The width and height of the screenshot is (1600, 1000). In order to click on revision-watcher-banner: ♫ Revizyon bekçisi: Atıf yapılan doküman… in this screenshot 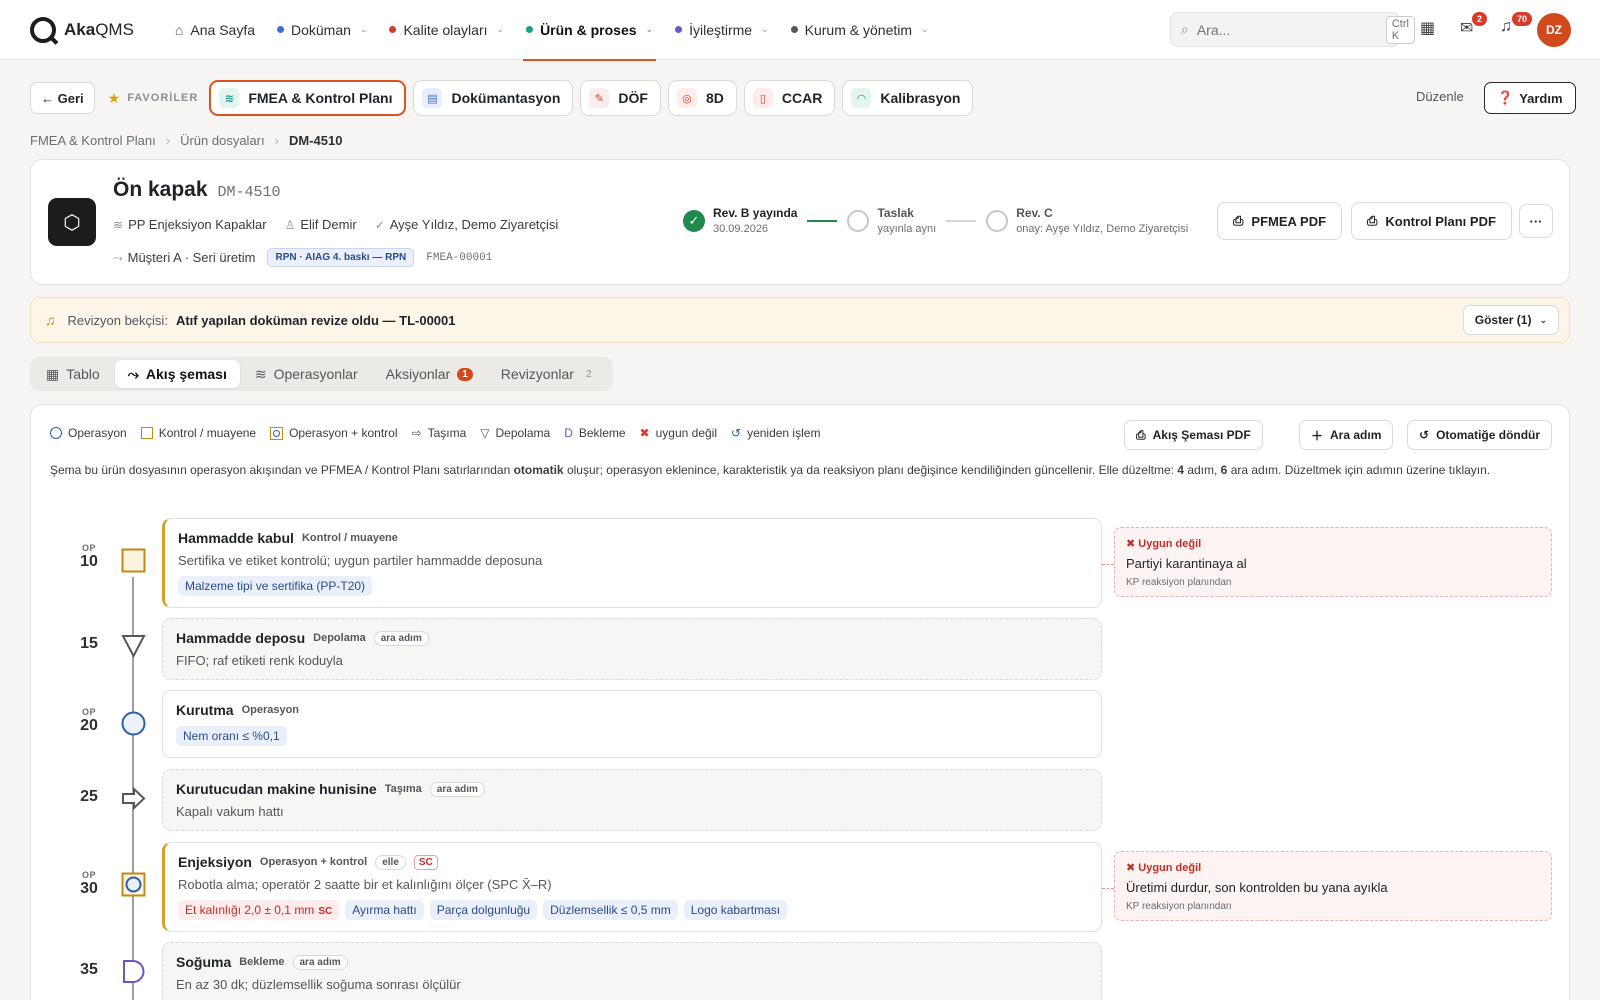, I will do `click(800, 320)`.